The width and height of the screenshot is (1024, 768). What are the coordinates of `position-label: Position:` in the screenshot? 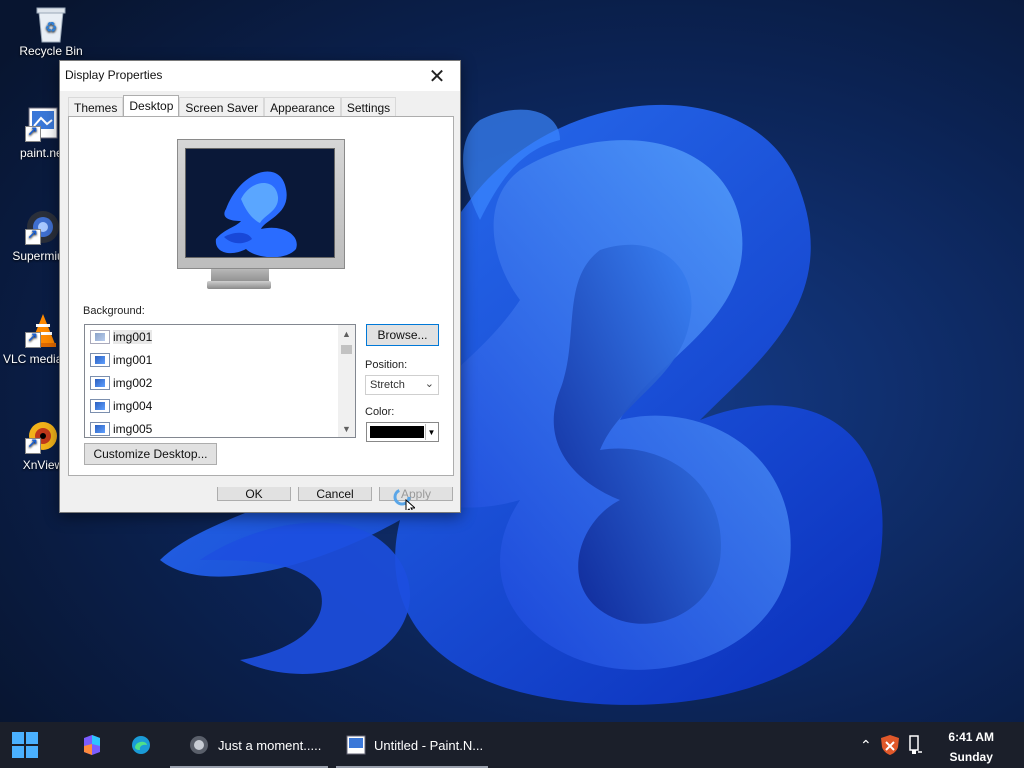 It's located at (386, 365).